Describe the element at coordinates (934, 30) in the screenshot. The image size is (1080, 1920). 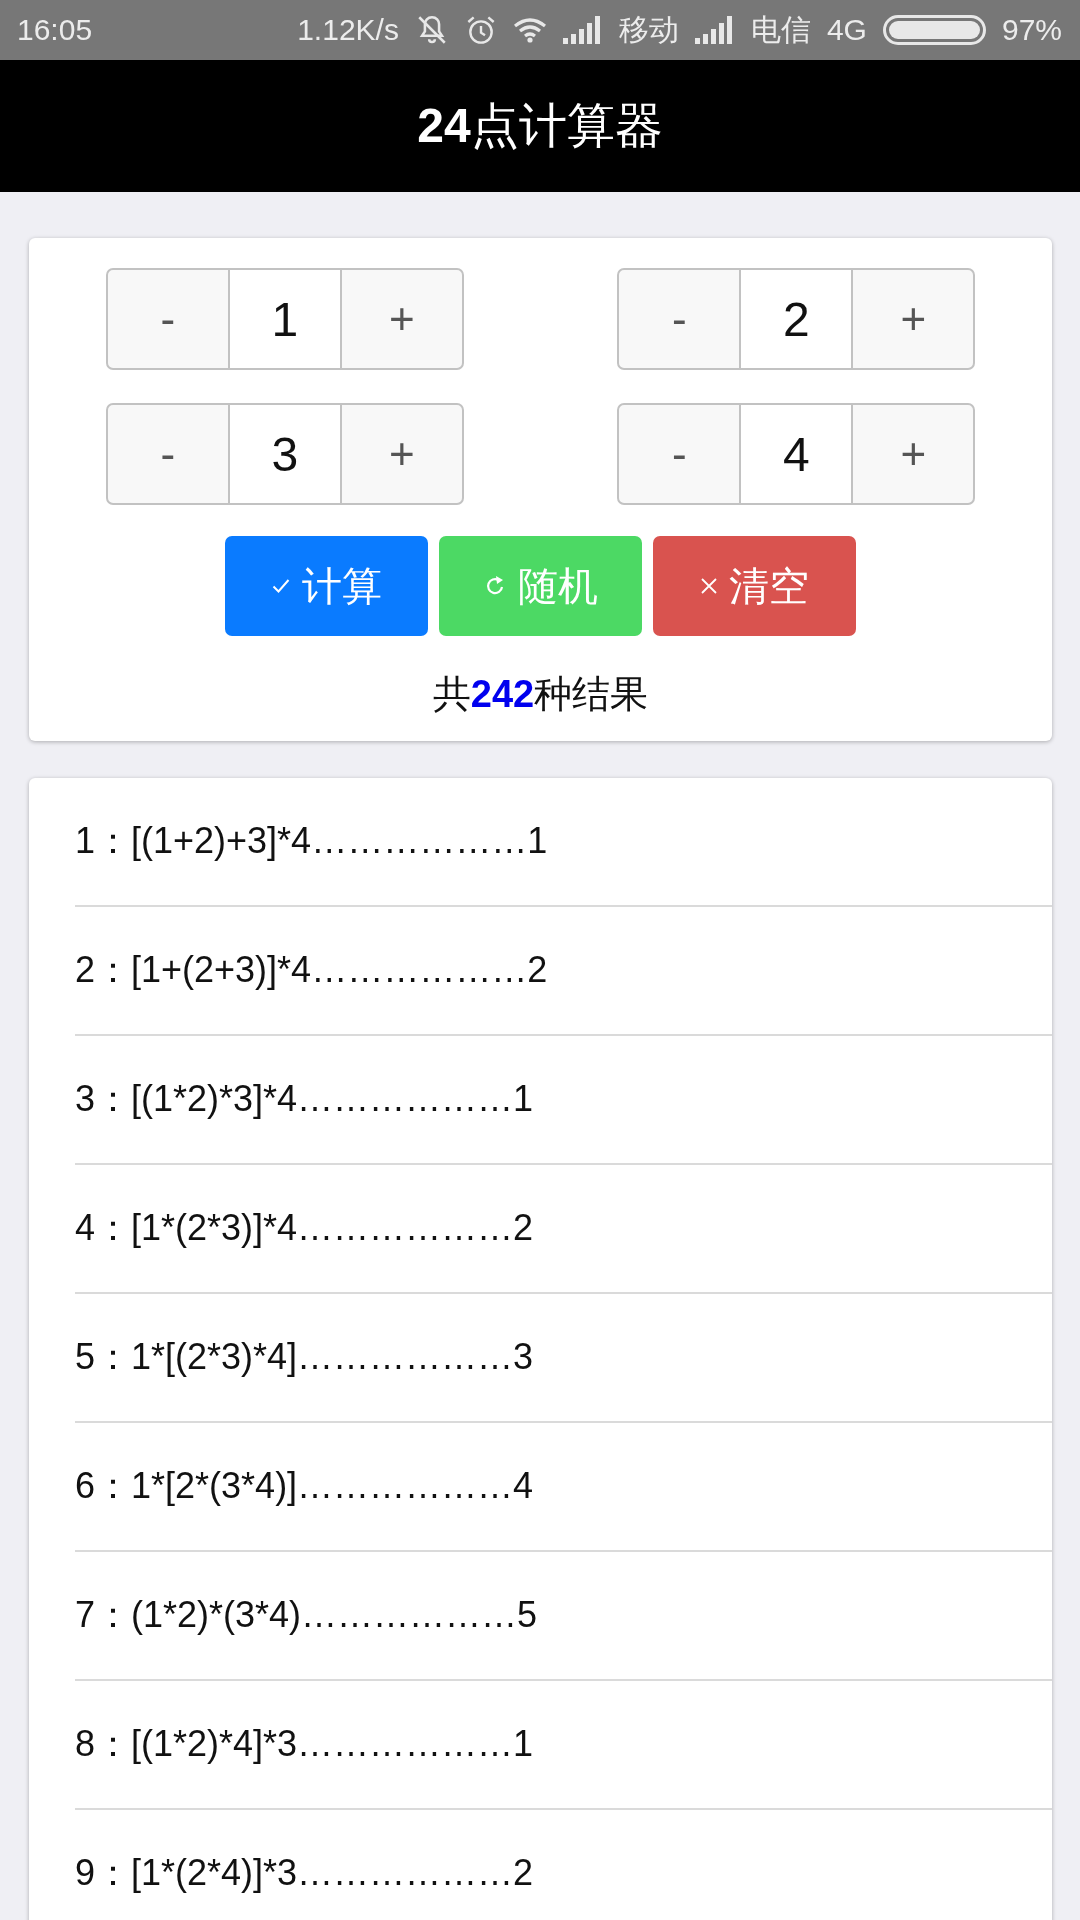
I see `battery-icon` at that location.